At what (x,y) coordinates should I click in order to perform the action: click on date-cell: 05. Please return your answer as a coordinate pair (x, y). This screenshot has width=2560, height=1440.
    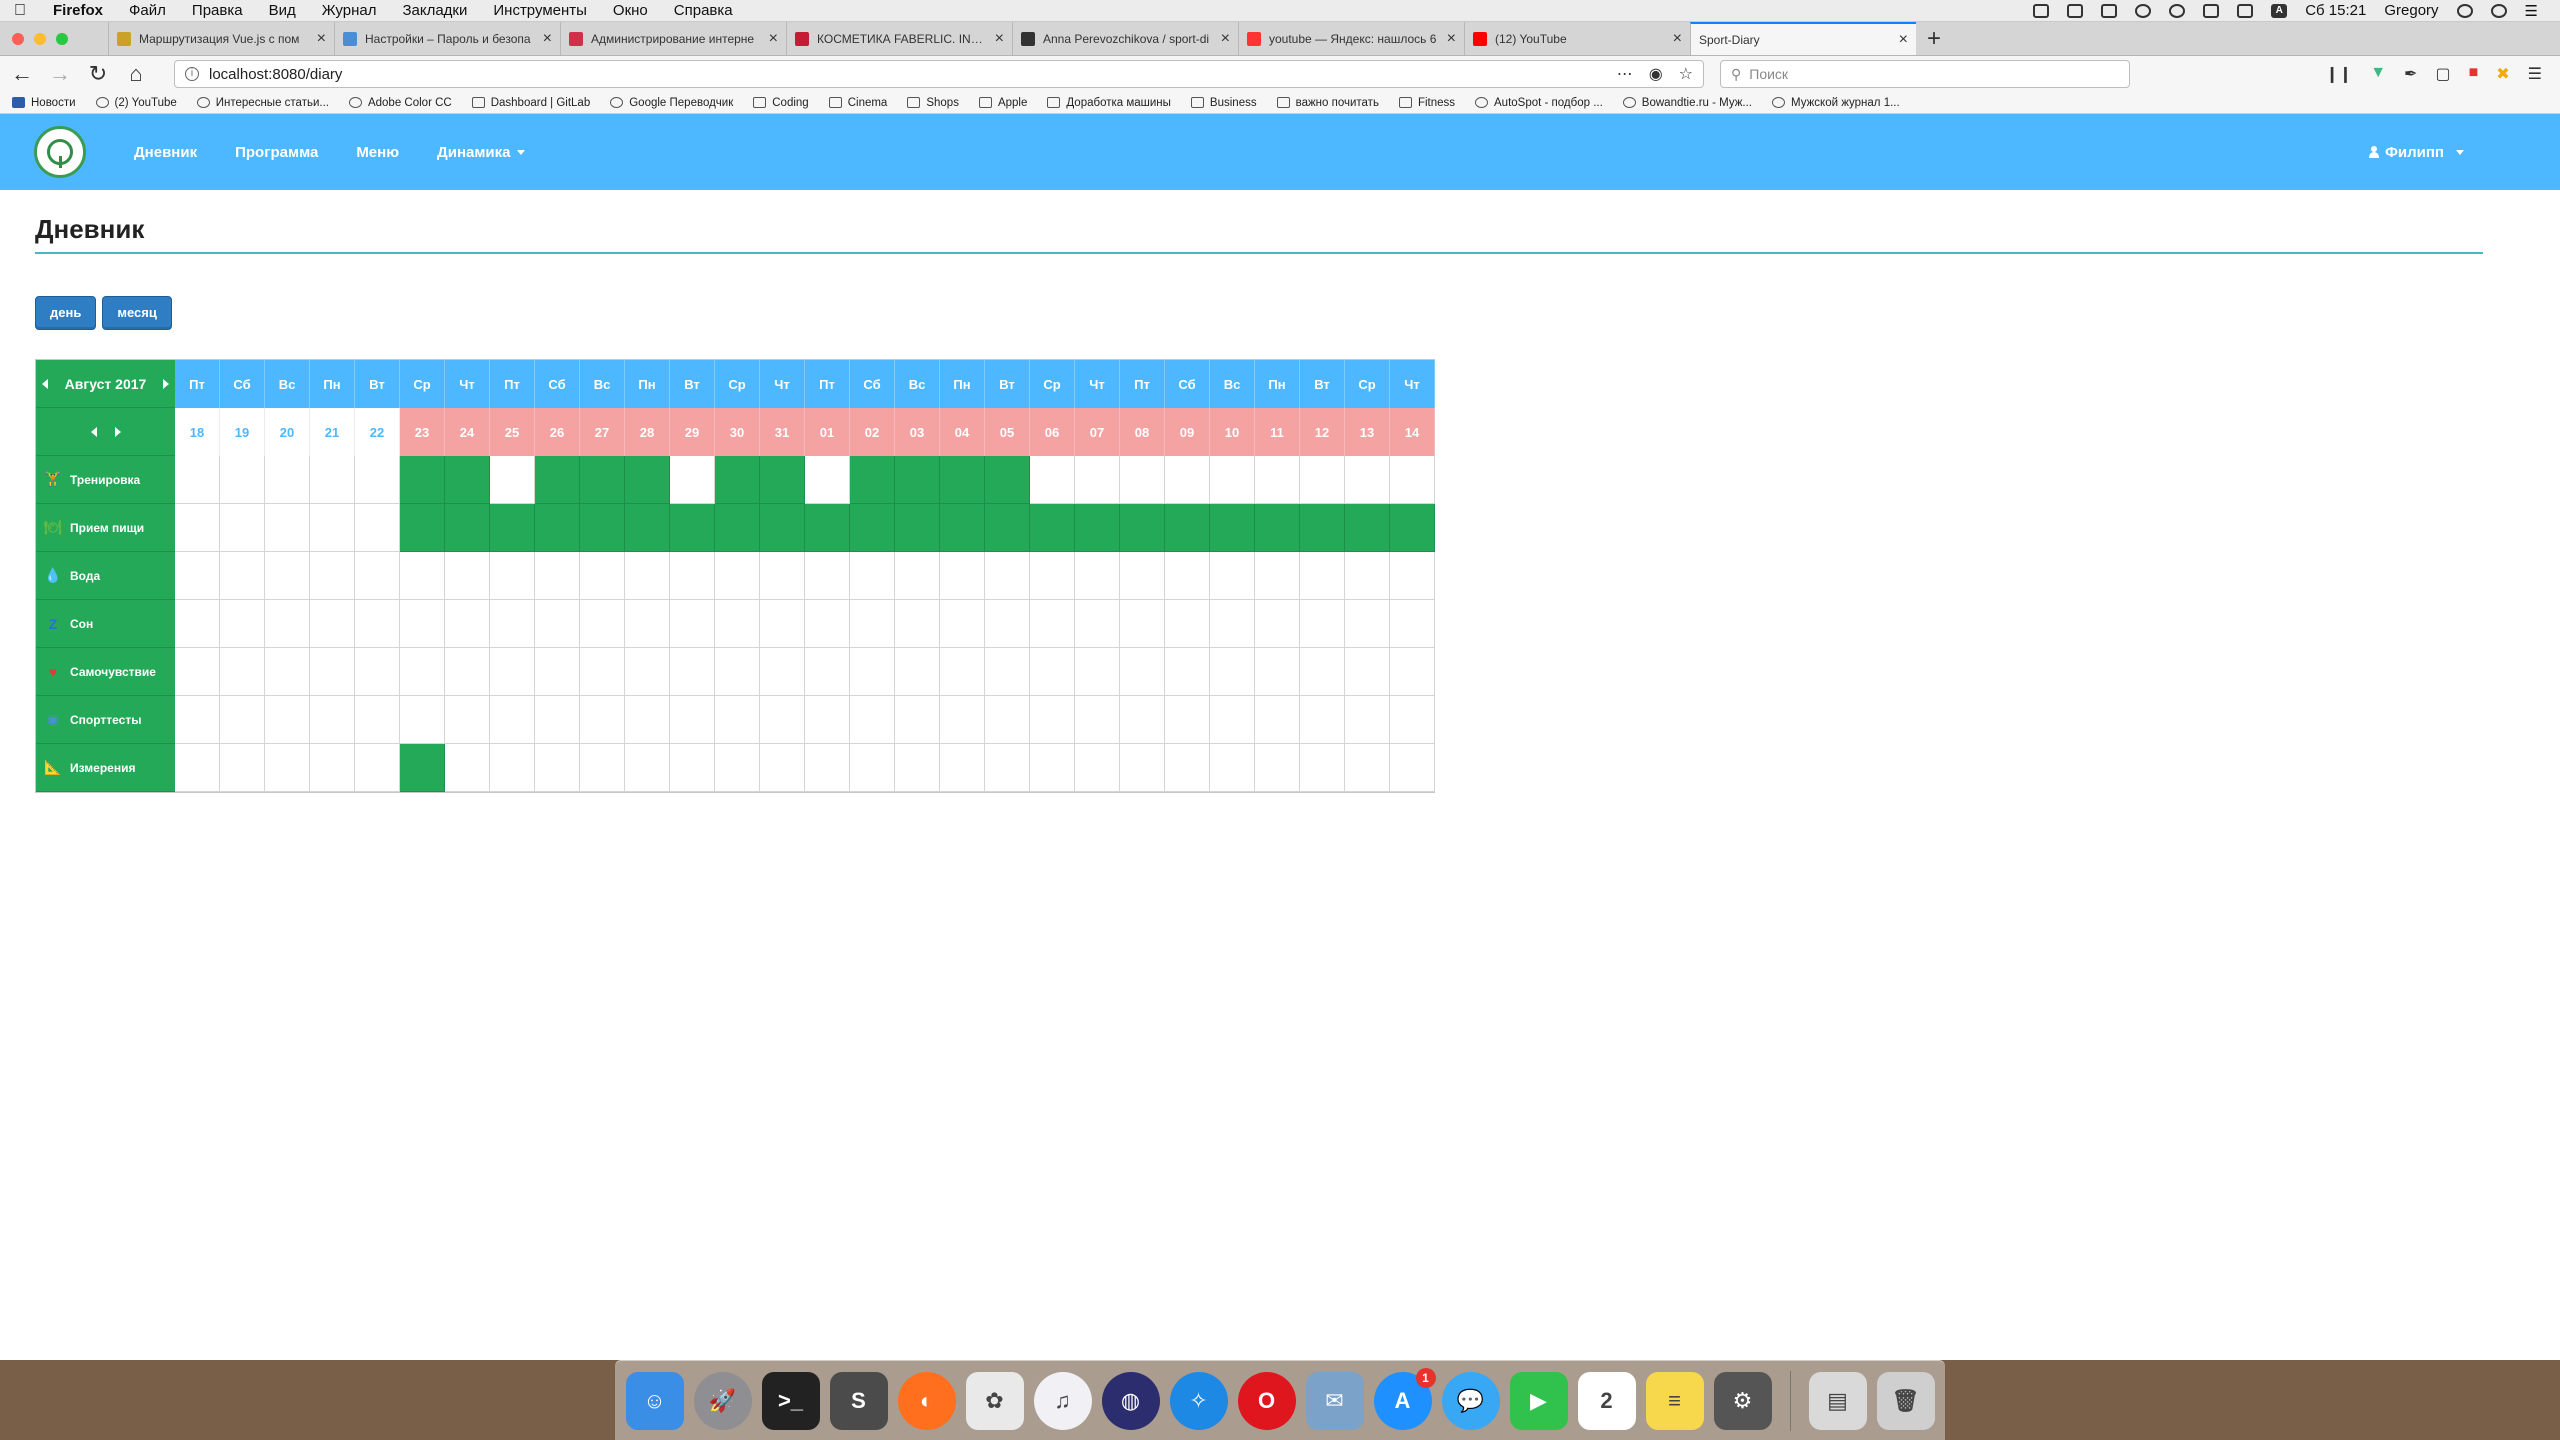
    Looking at the image, I should click on (1007, 432).